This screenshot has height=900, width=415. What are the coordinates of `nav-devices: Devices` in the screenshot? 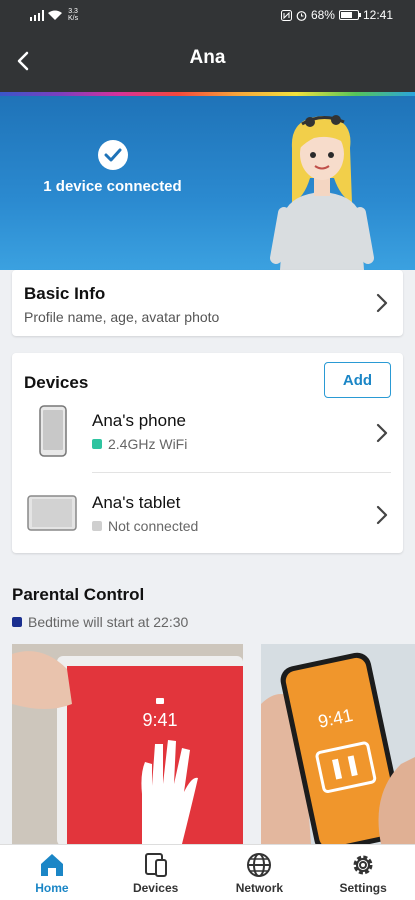 It's located at (156, 872).